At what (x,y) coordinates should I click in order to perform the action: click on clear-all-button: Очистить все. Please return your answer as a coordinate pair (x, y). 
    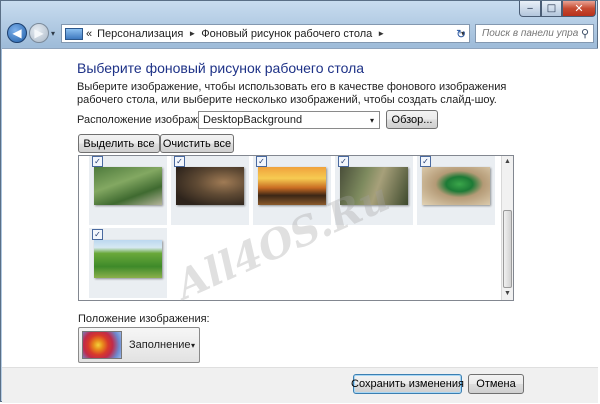
    Looking at the image, I should click on (197, 143).